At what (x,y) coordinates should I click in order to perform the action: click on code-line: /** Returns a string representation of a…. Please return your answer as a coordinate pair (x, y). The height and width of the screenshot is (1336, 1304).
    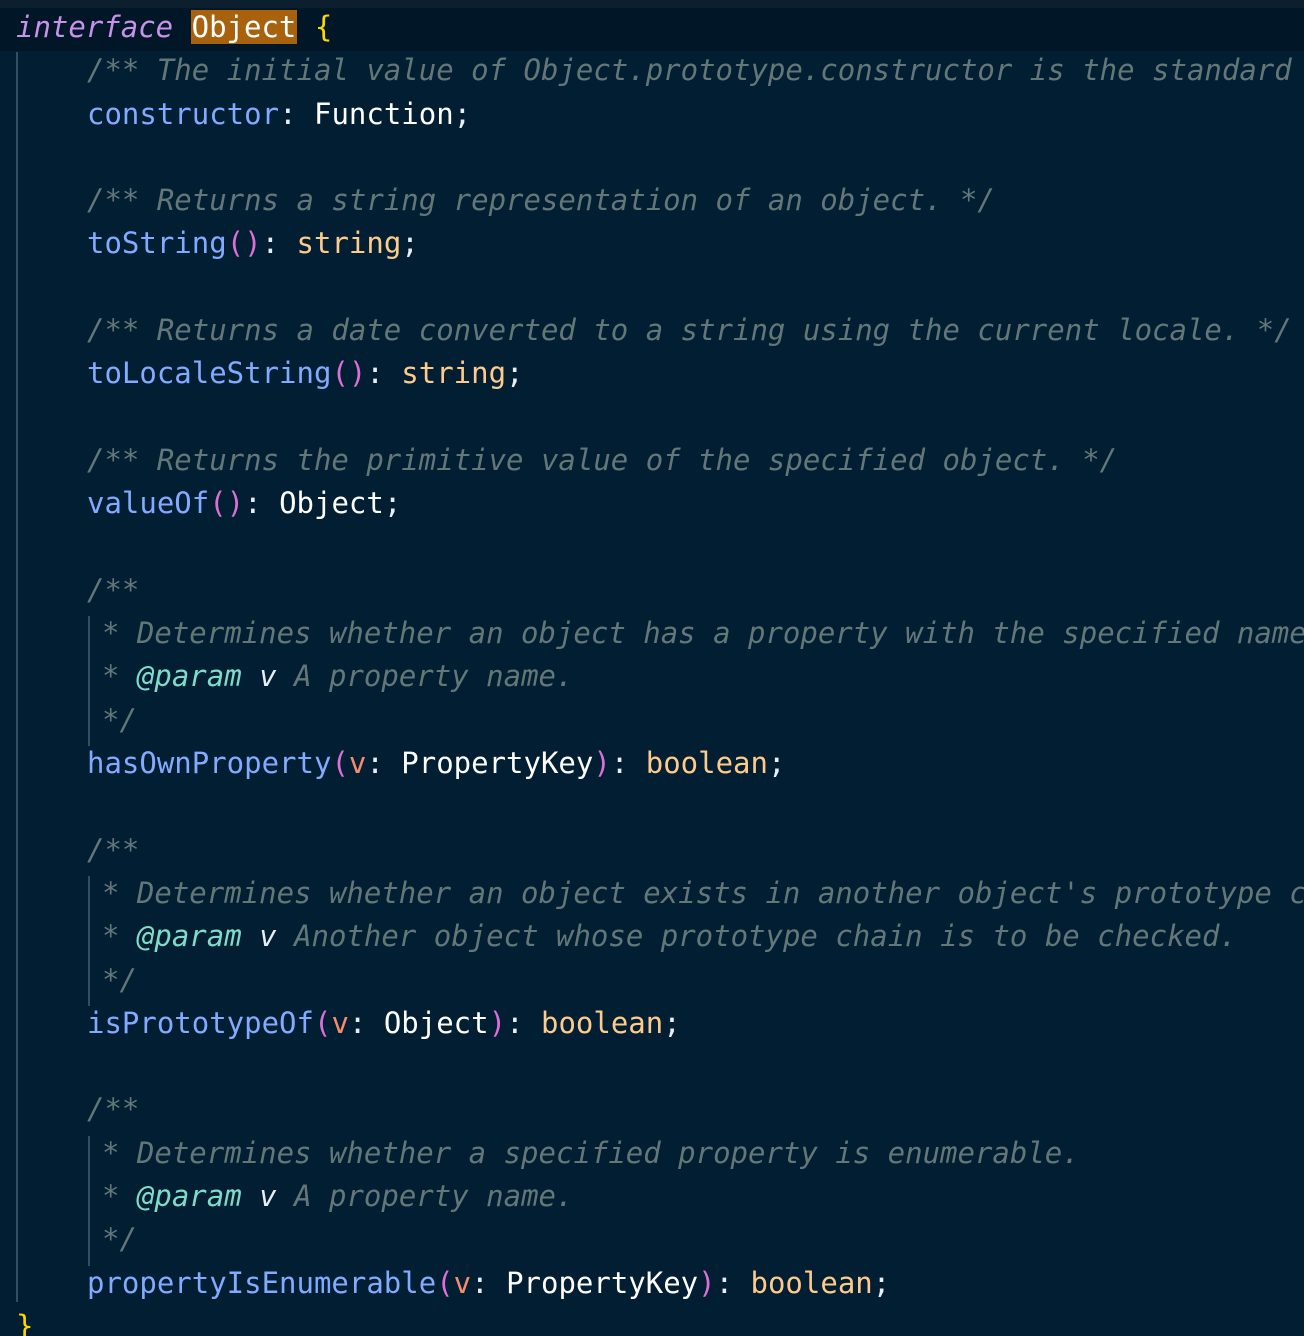
    Looking at the image, I should click on (652, 200).